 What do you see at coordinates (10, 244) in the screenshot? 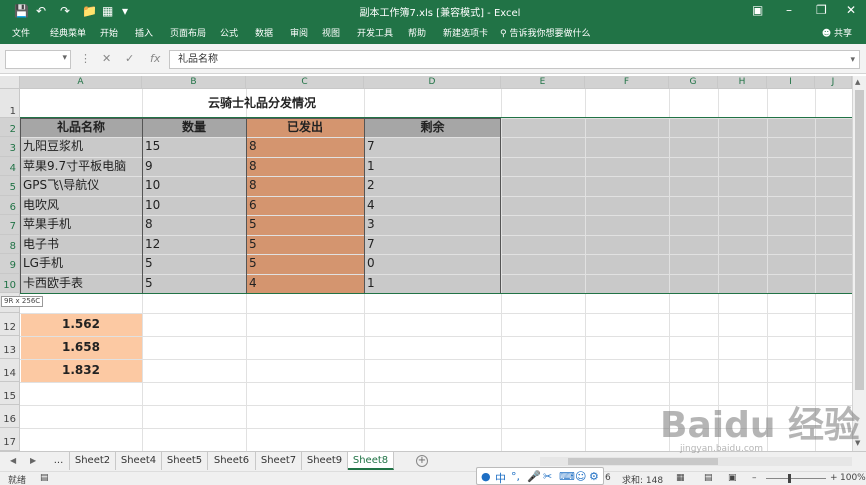
I see `row-header-8: 8` at bounding box center [10, 244].